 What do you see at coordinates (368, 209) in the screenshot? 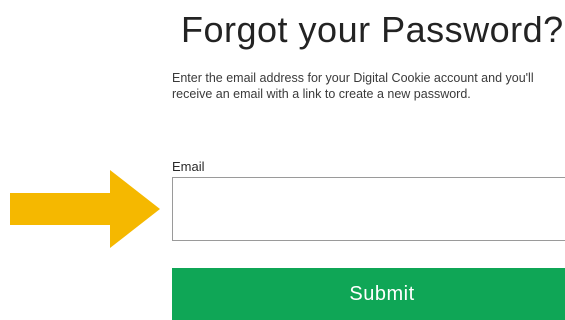
I see `email-field` at bounding box center [368, 209].